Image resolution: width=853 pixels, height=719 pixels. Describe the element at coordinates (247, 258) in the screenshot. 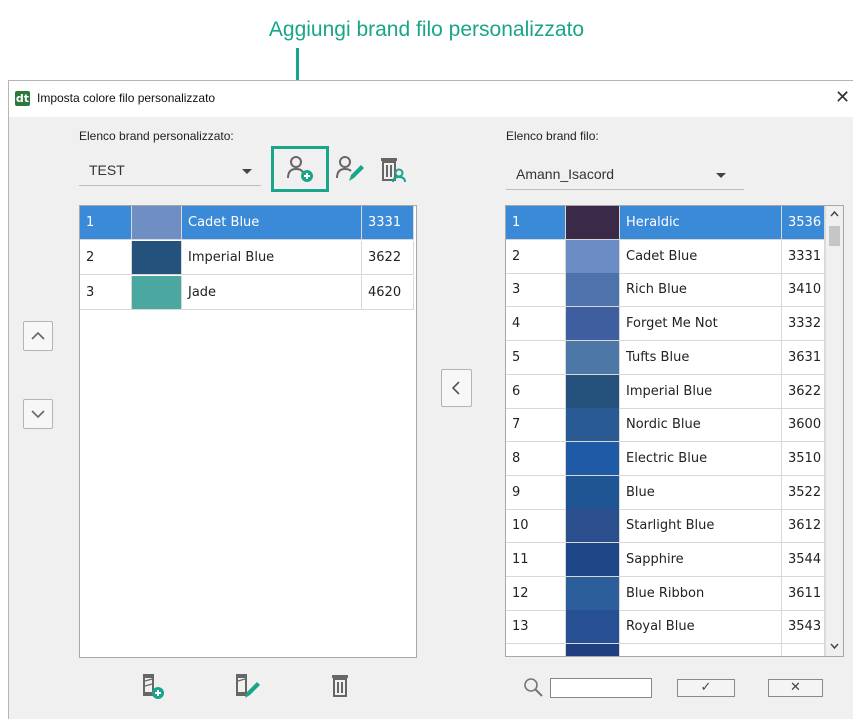

I see `table-row: 2 Imperial Blue 3622` at that location.